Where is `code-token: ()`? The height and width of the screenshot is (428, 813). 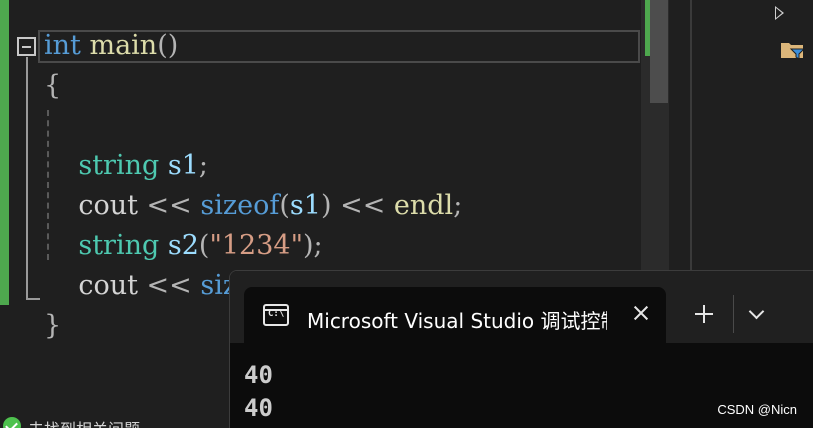
code-token: () is located at coordinates (168, 45).